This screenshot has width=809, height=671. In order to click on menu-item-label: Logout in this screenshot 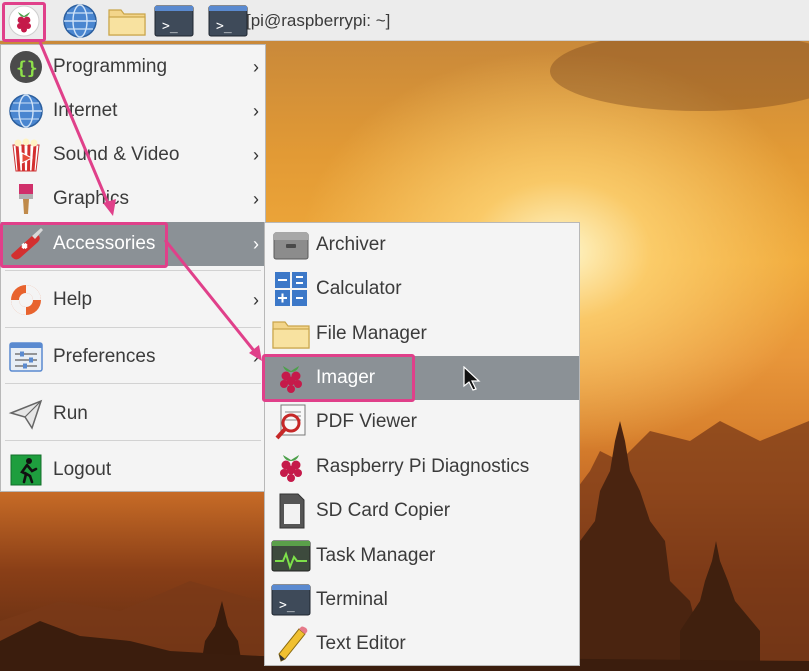, I will do `click(82, 469)`.